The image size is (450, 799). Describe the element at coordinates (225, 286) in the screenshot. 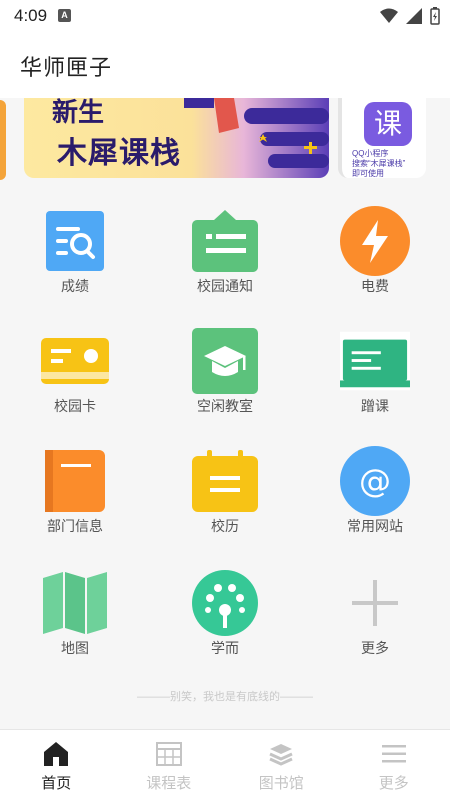

I see `grid-item-label: 校园通知` at that location.